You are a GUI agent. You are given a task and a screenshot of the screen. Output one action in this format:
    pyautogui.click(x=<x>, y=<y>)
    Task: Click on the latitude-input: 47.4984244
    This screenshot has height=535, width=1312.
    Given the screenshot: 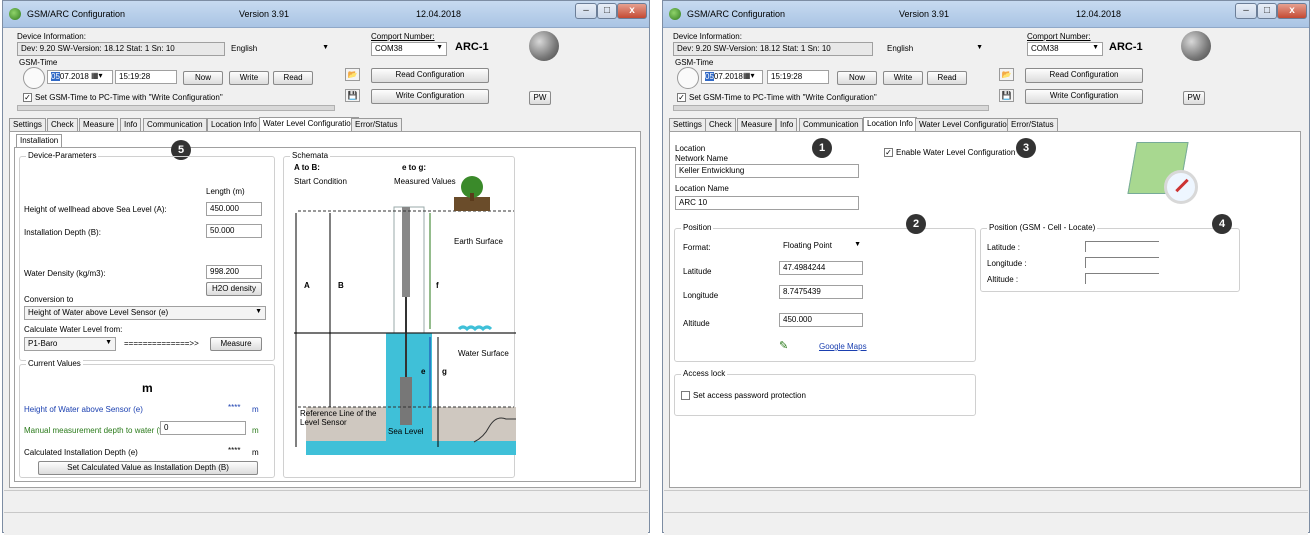 What is the action you would take?
    pyautogui.click(x=821, y=268)
    